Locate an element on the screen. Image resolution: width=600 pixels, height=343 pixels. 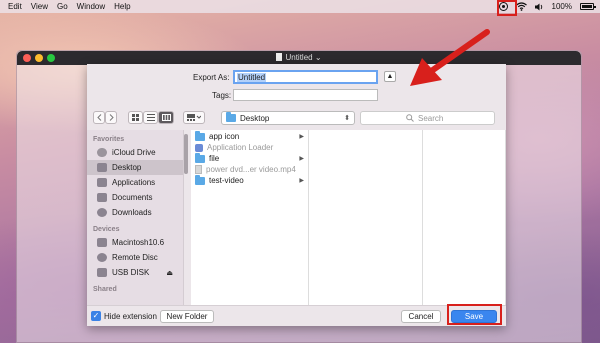
location-label: Desktop is located at coordinates (255, 118).